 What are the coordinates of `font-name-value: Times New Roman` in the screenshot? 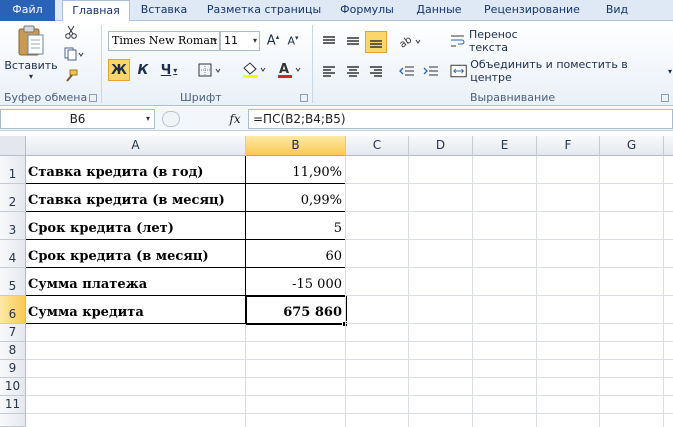 It's located at (164, 40).